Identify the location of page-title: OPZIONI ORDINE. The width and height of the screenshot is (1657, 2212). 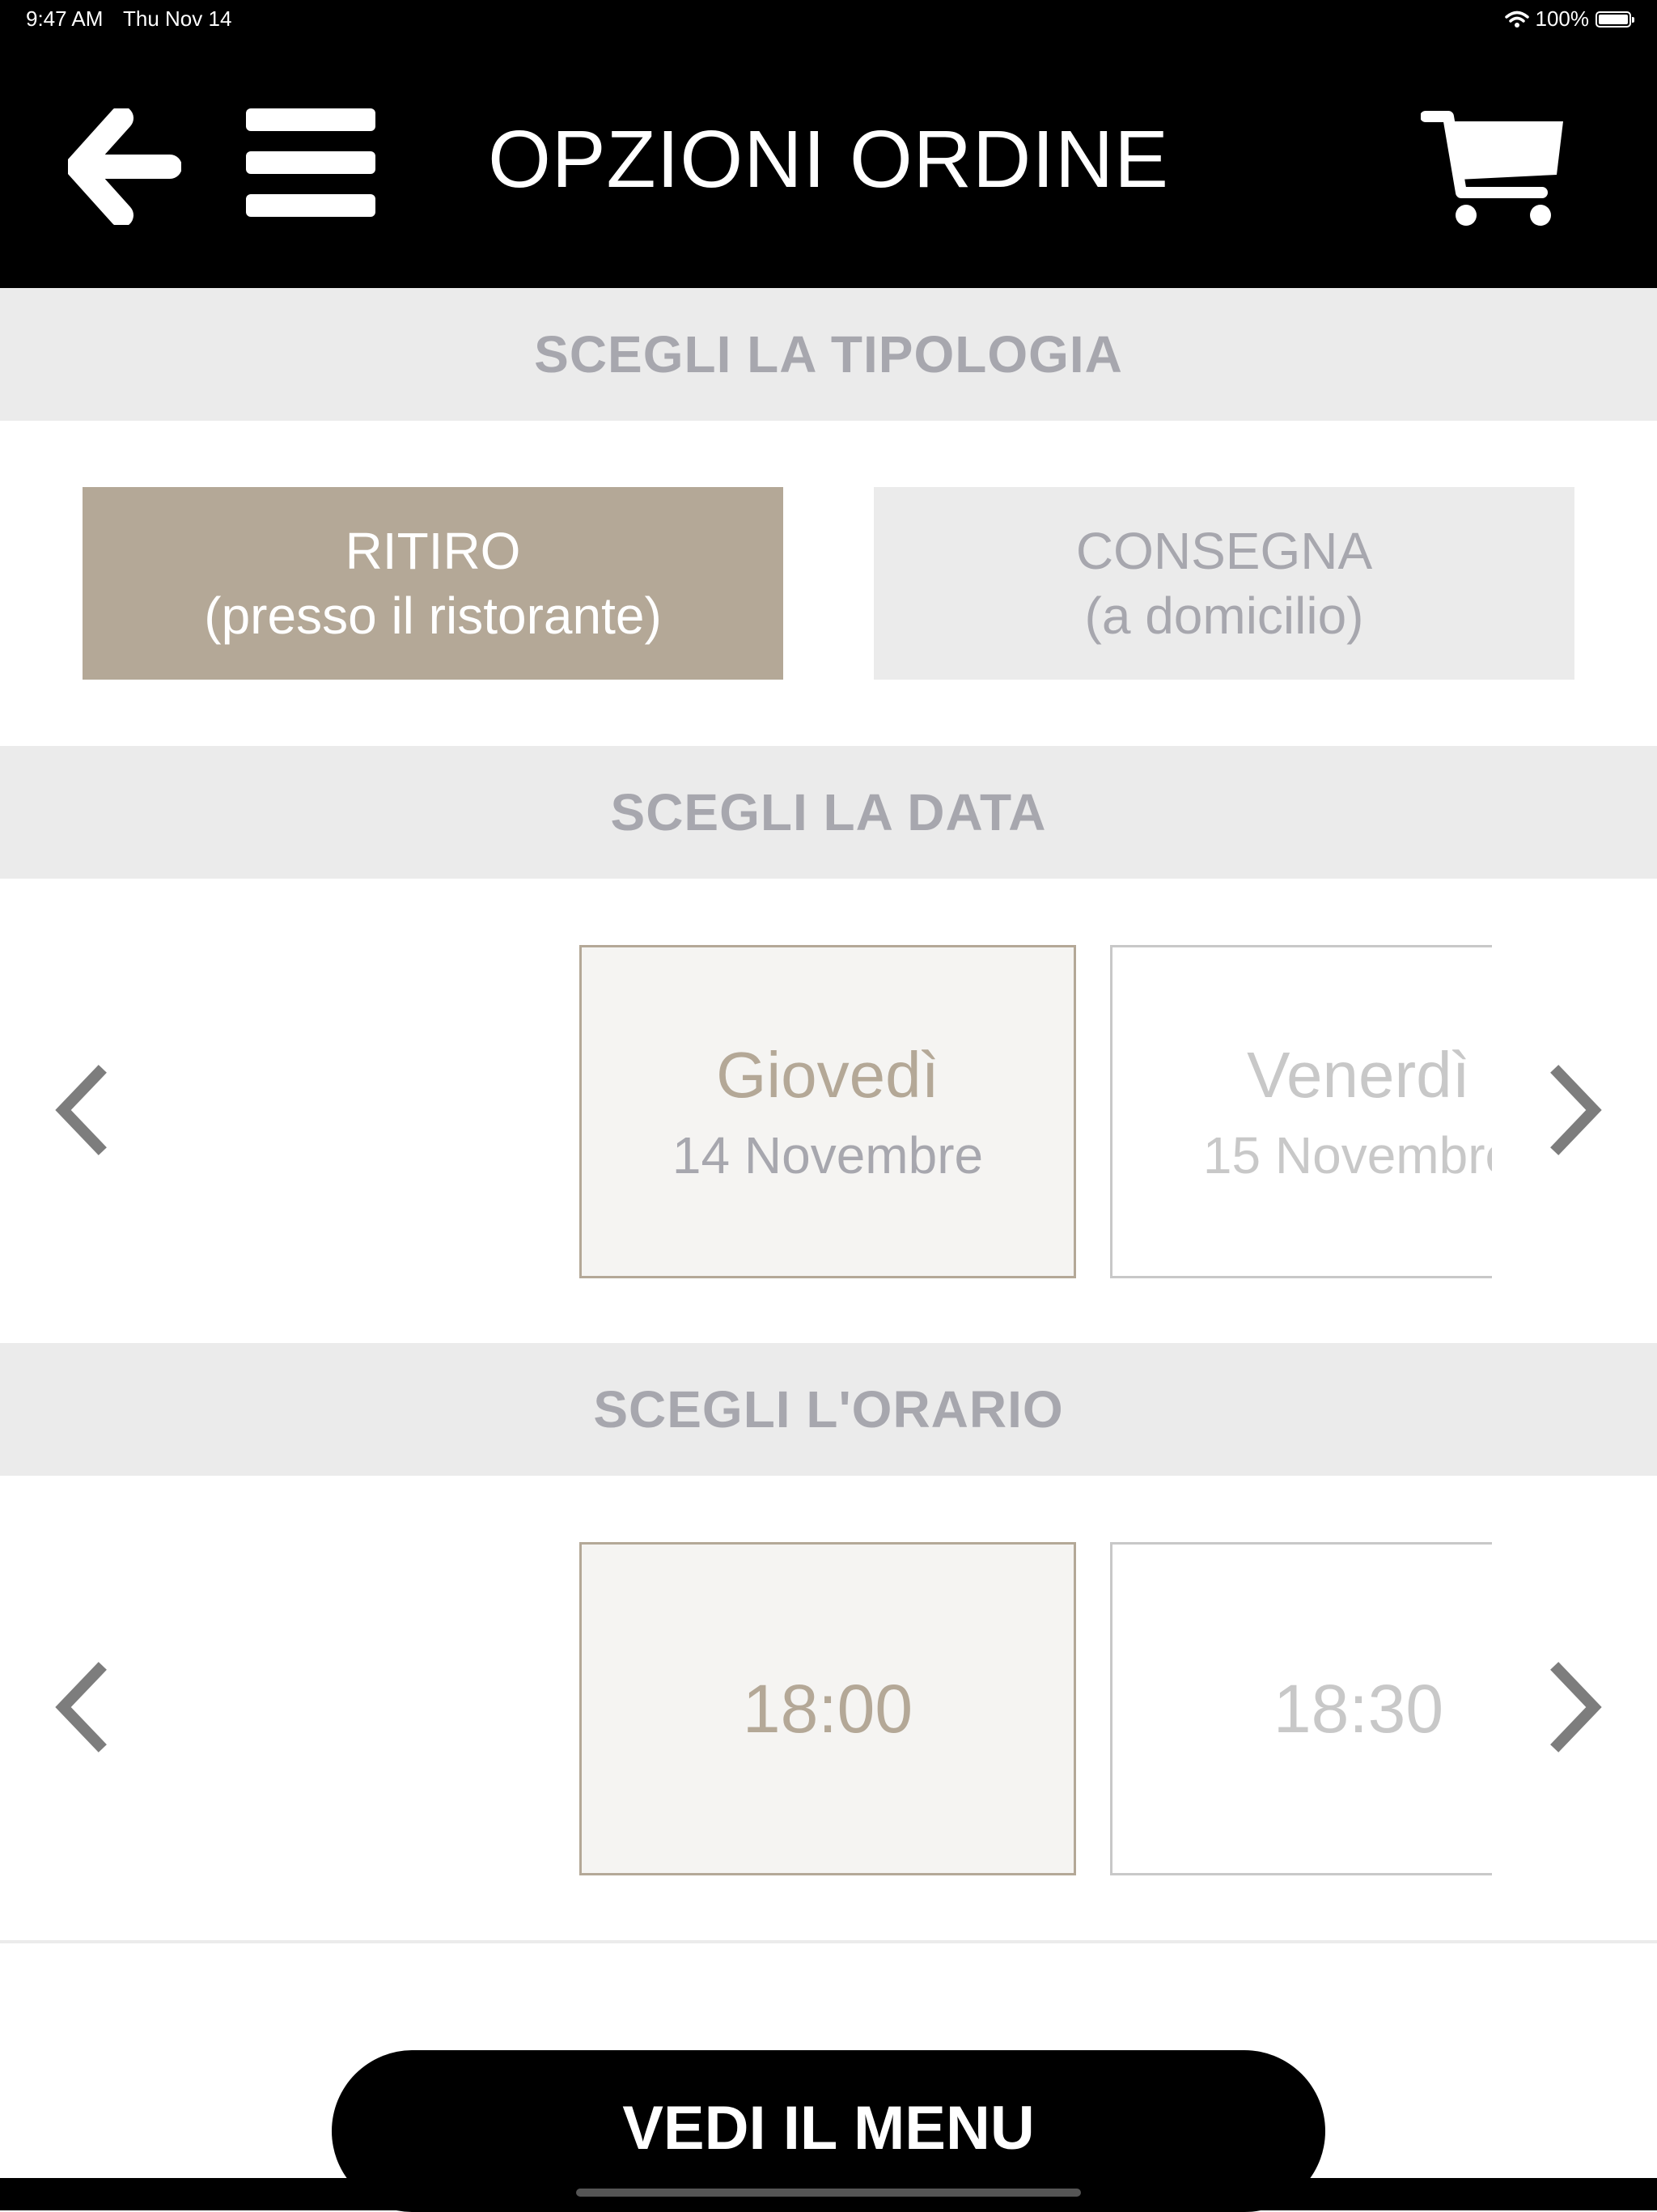
(828, 159).